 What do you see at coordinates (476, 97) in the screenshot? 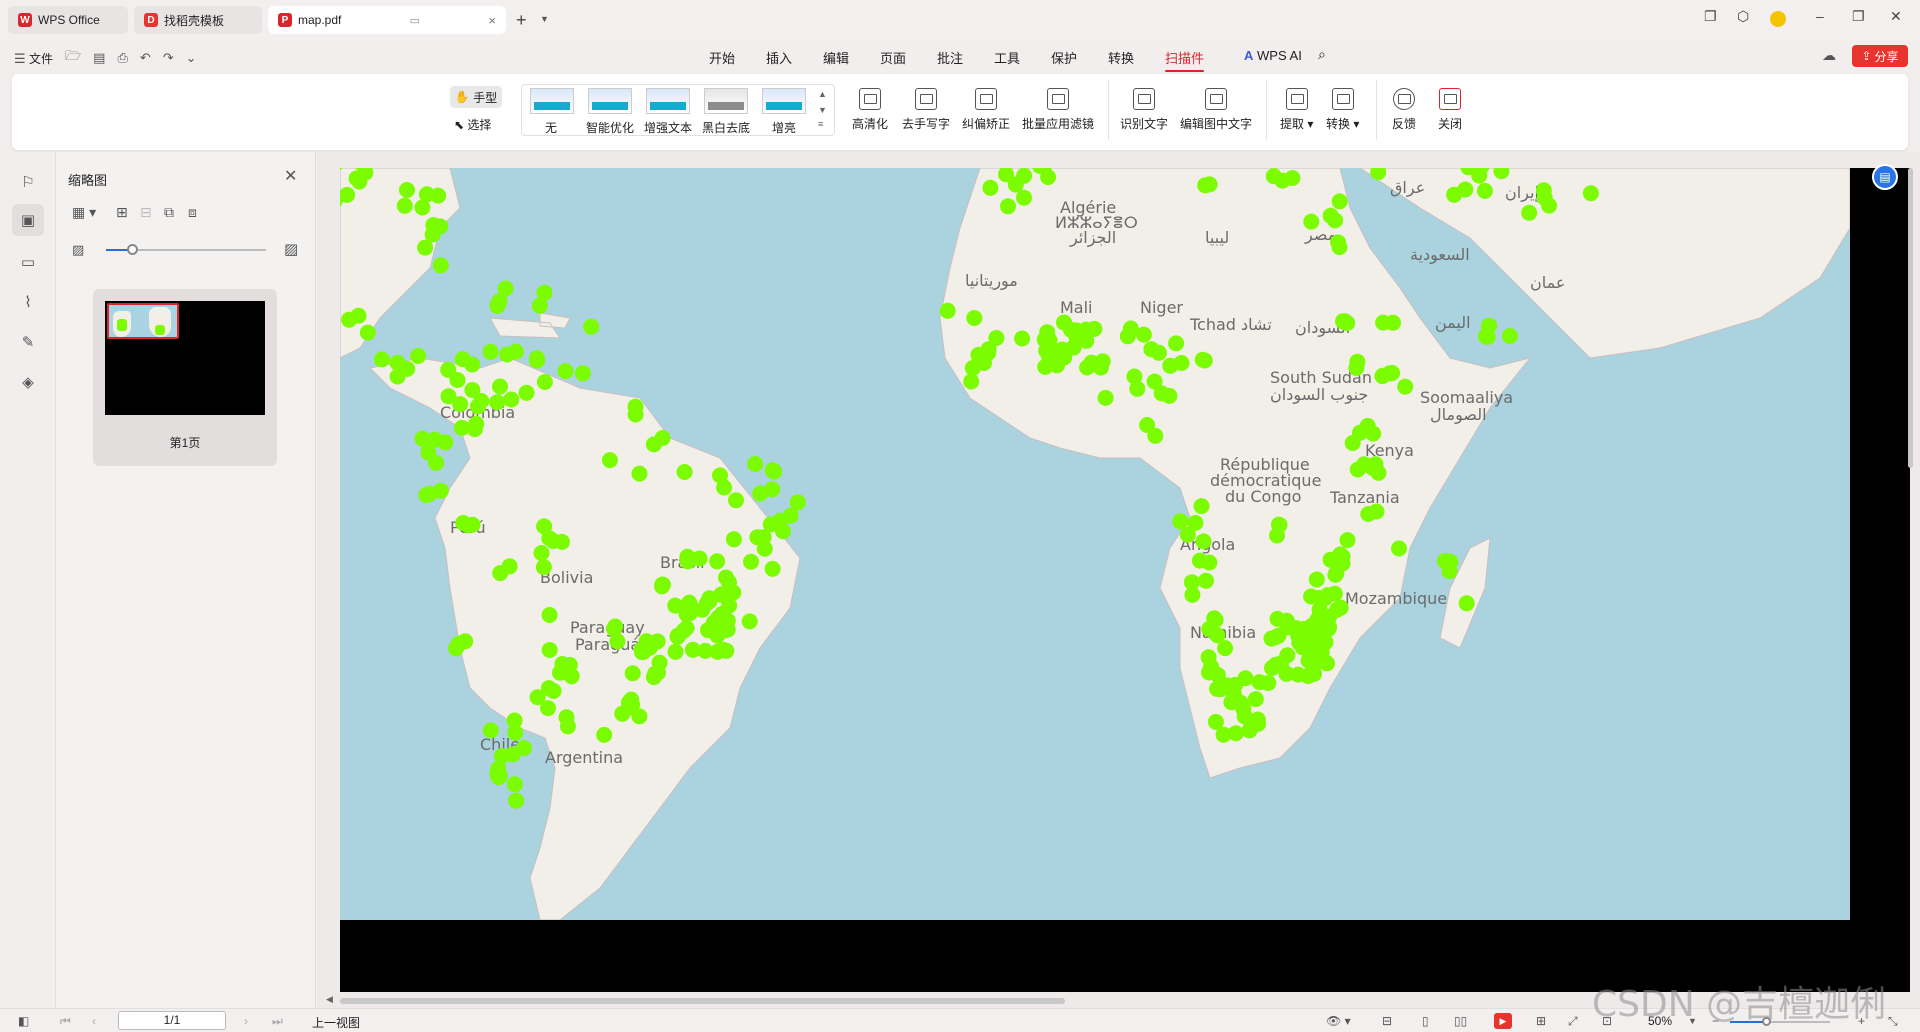
I see `hand-tool-button: ✋ 手型` at bounding box center [476, 97].